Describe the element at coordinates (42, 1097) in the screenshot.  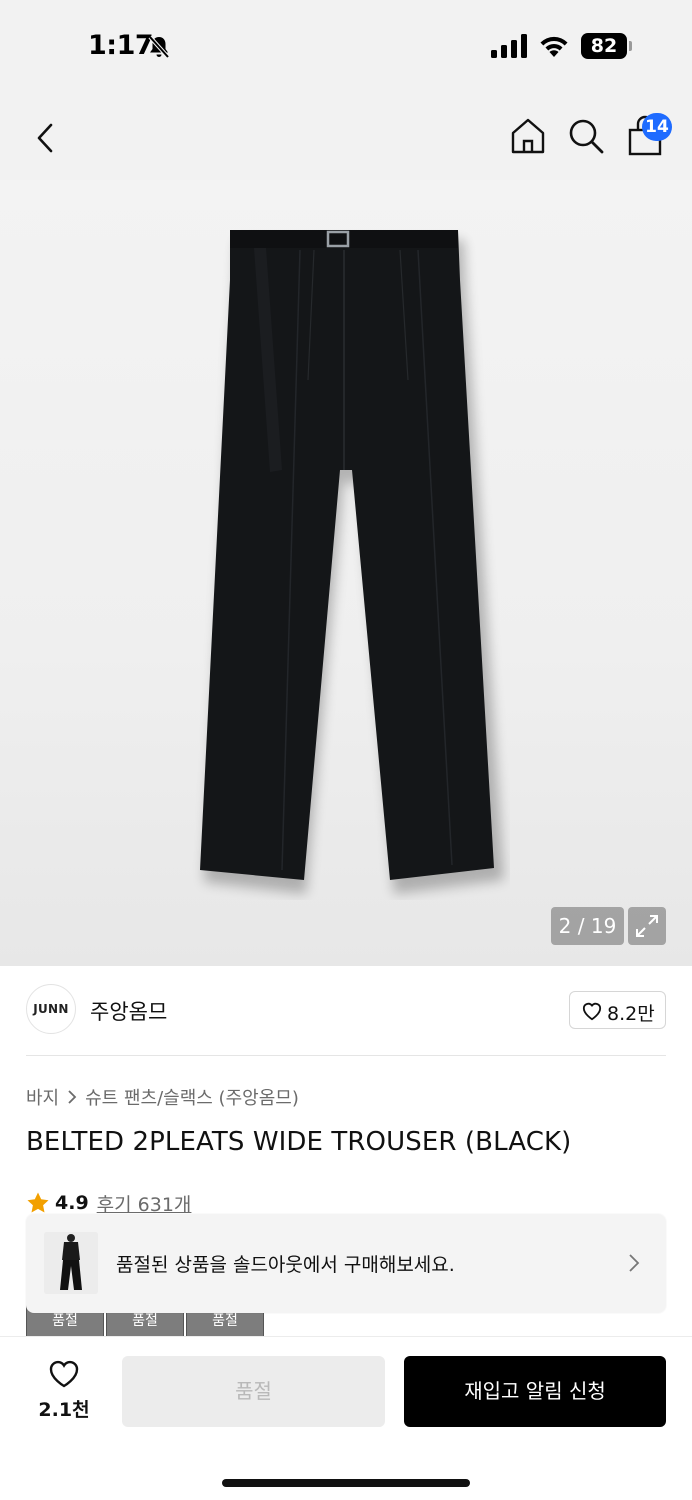
I see `breadcrumb-category: 바지` at that location.